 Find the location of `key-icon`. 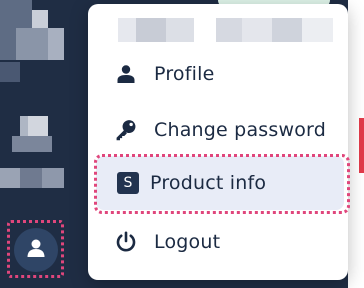

key-icon is located at coordinates (126, 130).